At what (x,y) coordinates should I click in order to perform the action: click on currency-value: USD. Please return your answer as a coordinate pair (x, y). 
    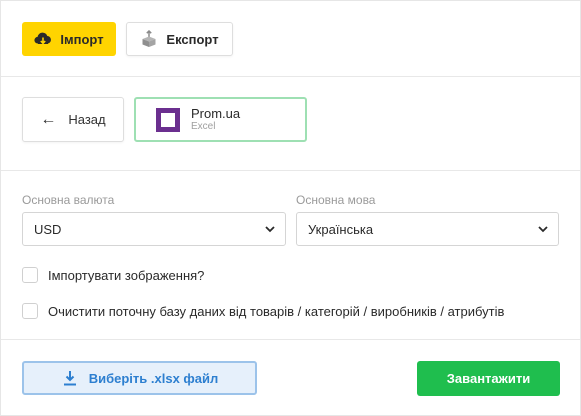
    Looking at the image, I should click on (48, 229).